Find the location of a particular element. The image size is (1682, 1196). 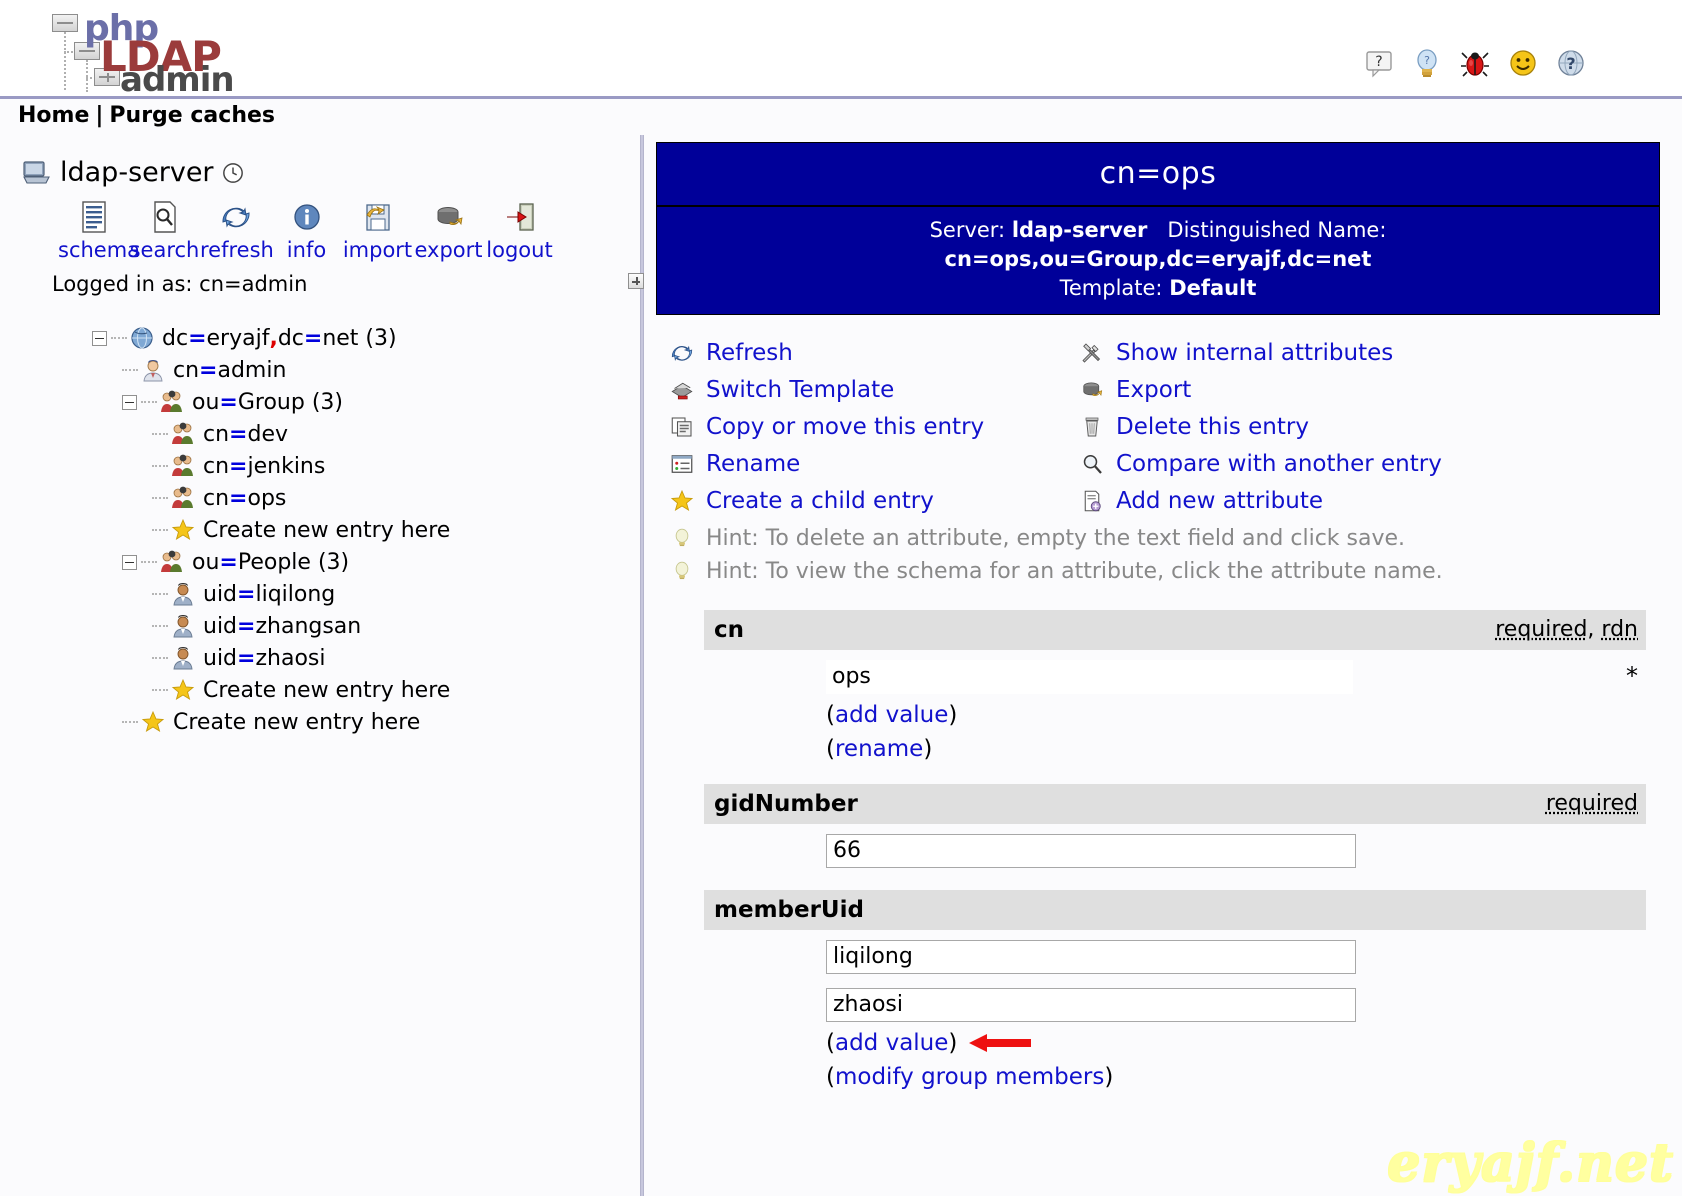

bug-icon is located at coordinates (1475, 63).